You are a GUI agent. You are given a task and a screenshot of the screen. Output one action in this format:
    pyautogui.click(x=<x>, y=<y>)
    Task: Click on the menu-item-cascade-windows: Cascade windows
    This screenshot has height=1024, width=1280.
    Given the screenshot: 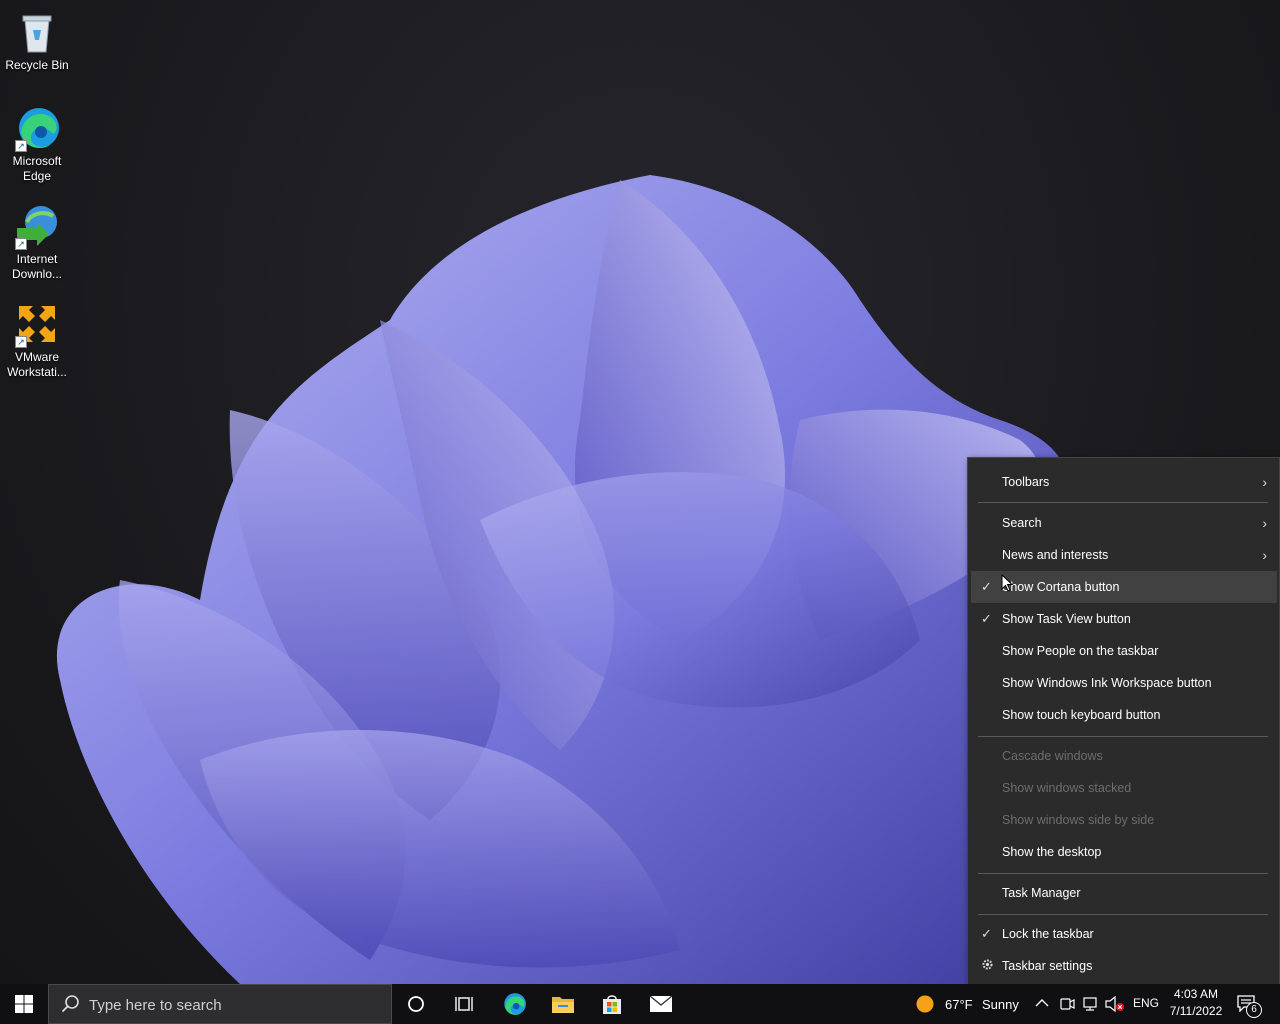 What is the action you would take?
    pyautogui.click(x=1124, y=756)
    